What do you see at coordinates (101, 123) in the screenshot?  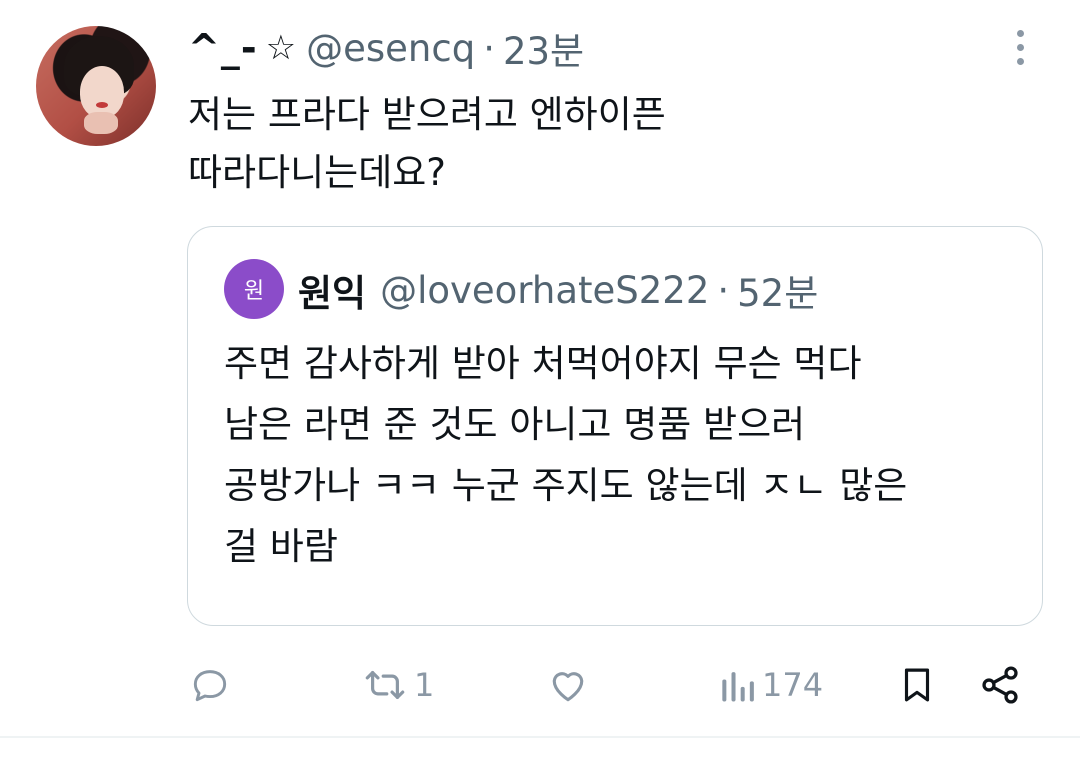 I see `avatar-hand` at bounding box center [101, 123].